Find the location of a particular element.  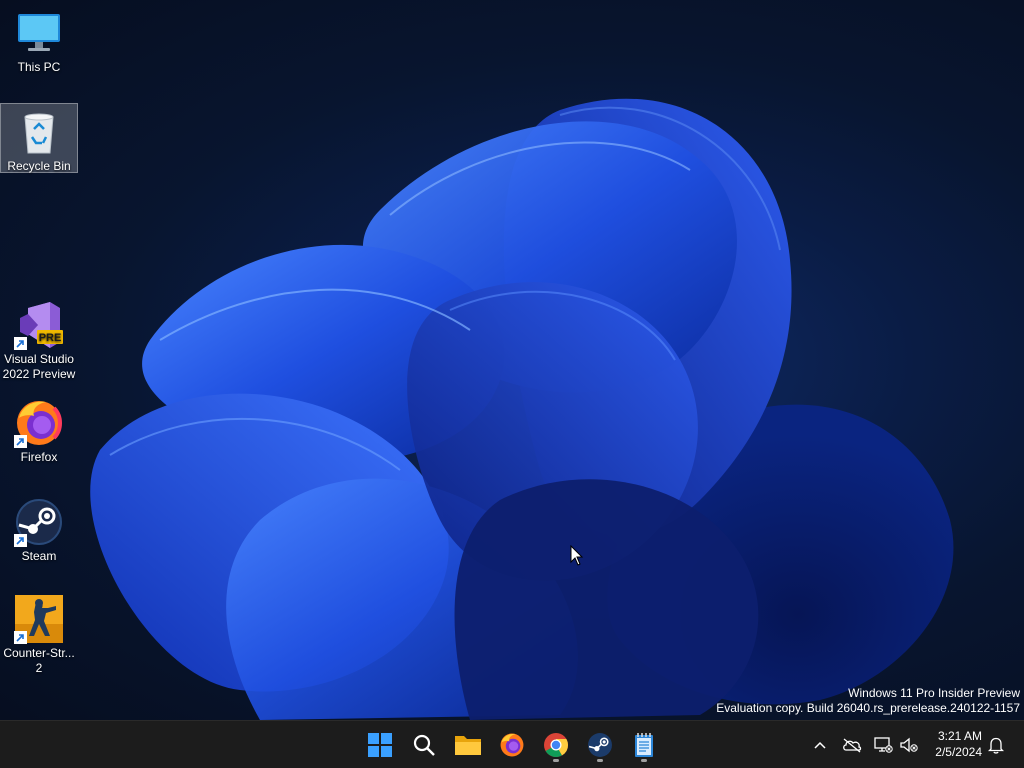

counter-strike-icon is located at coordinates (39, 619).